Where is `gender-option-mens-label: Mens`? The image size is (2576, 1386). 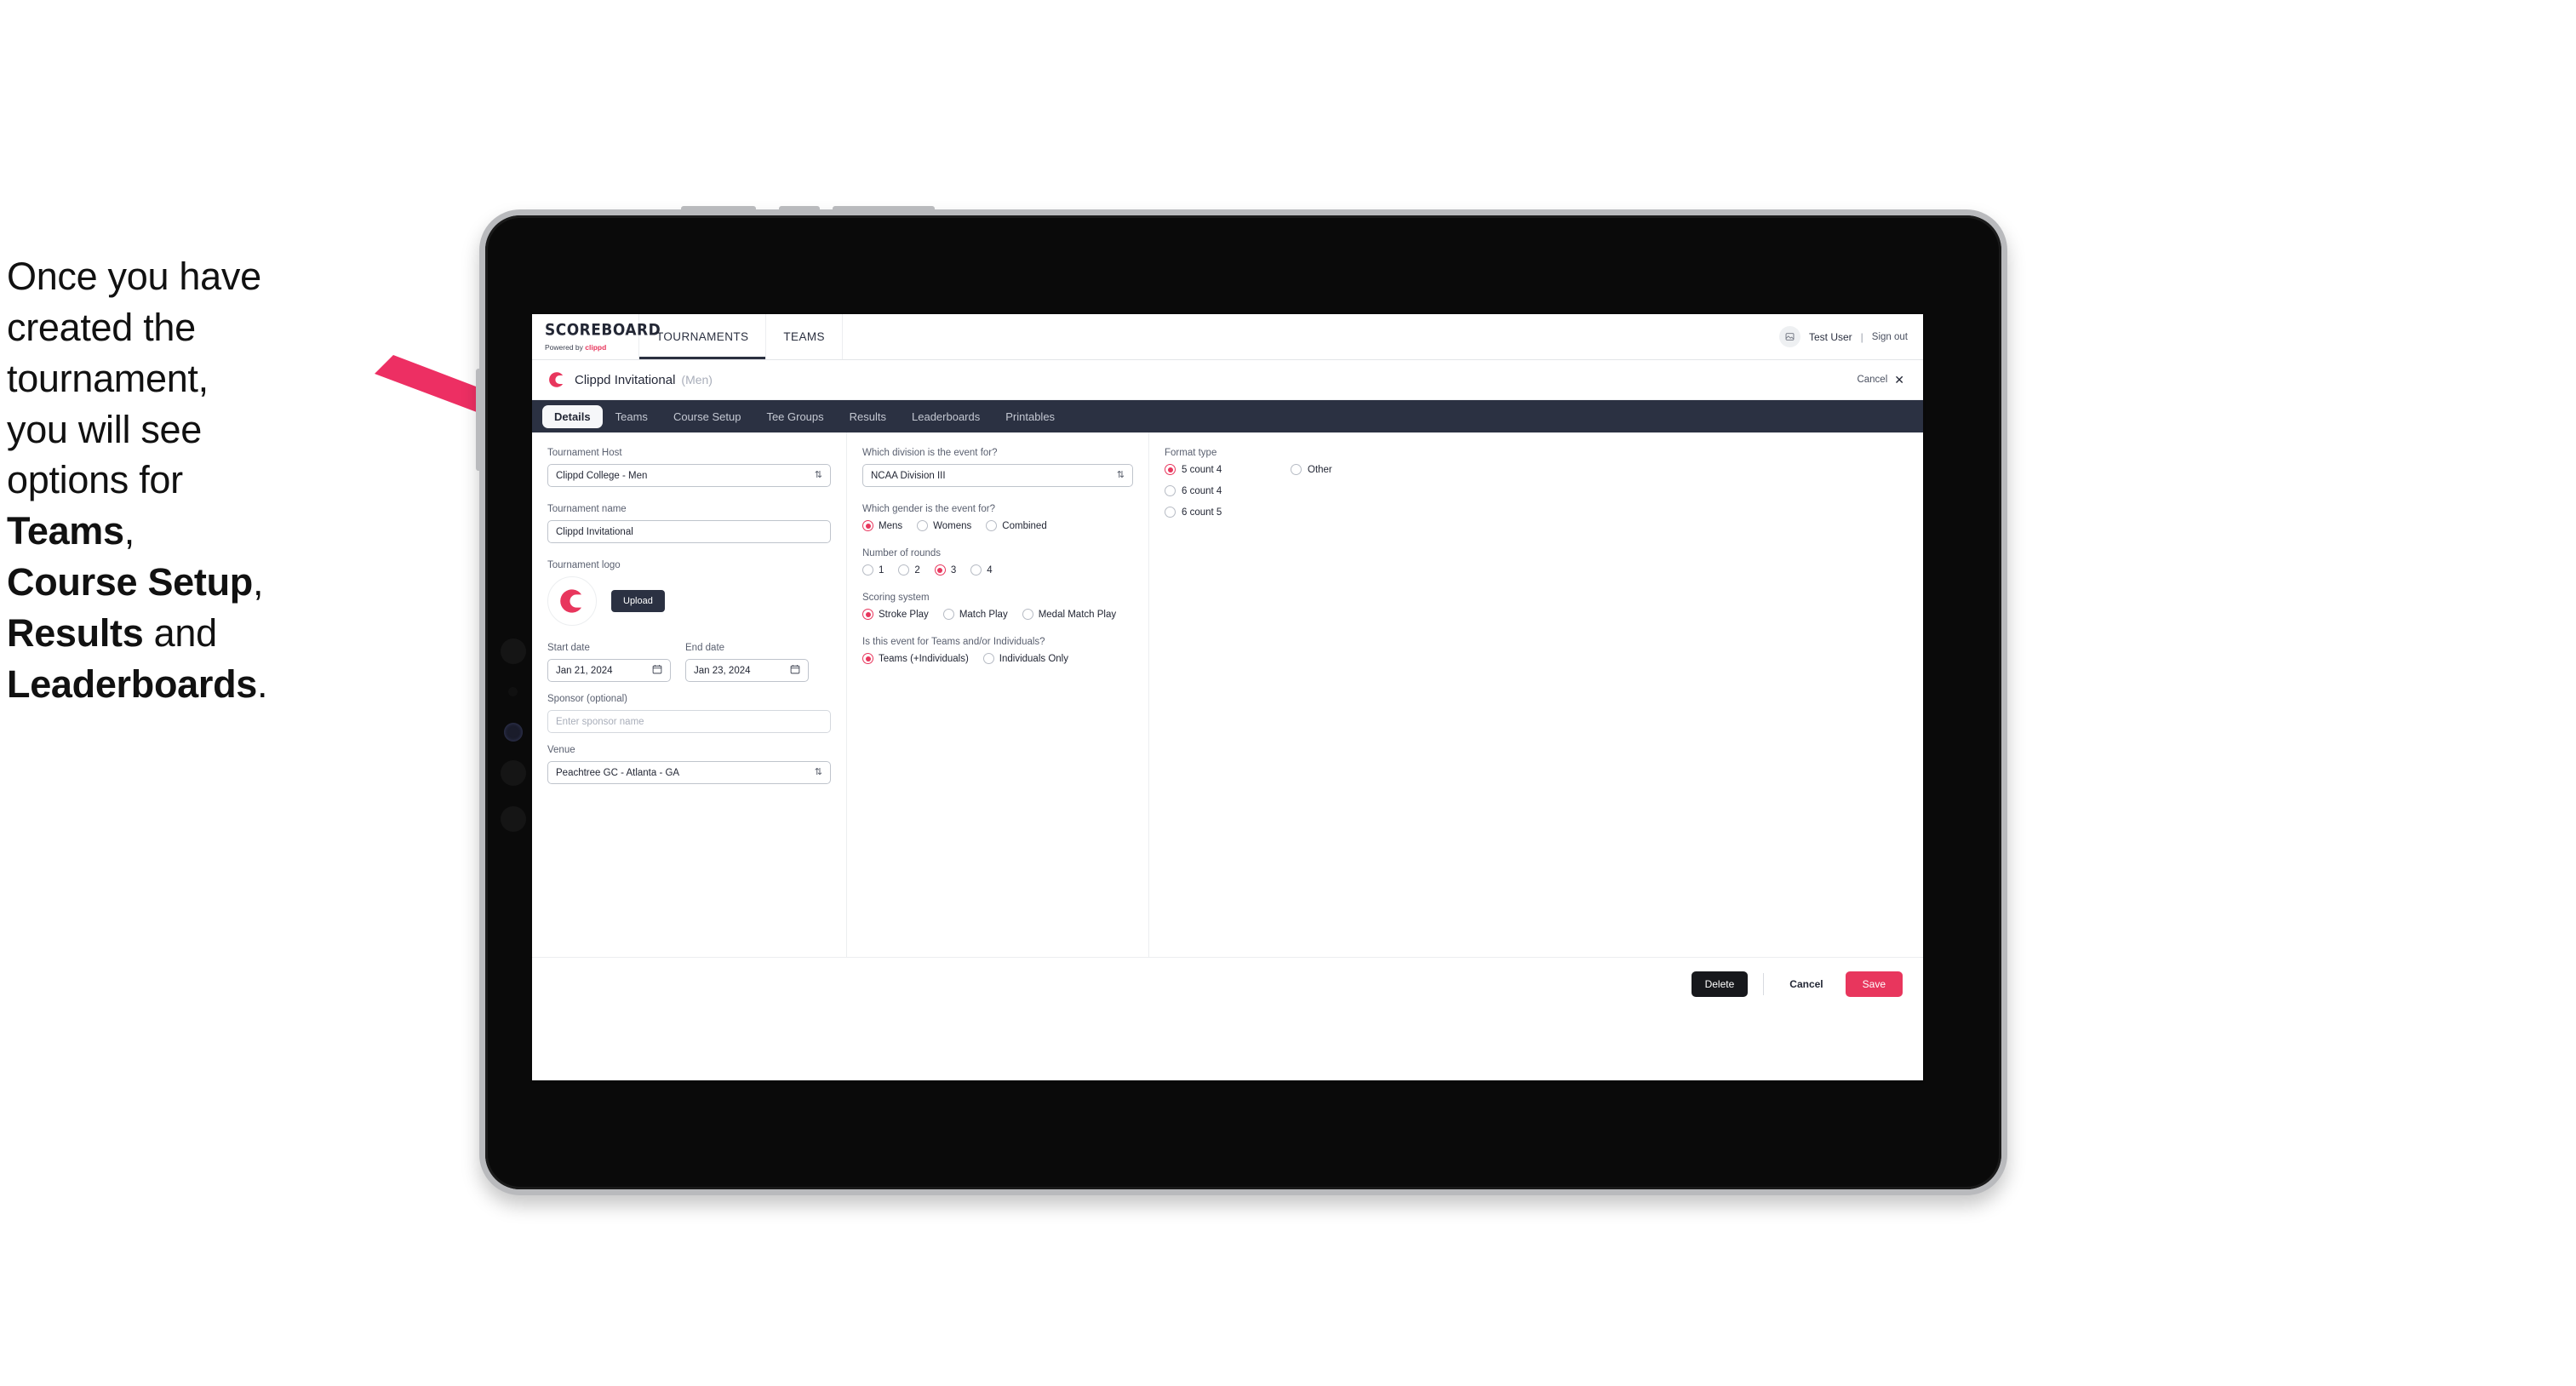 gender-option-mens-label: Mens is located at coordinates (891, 525).